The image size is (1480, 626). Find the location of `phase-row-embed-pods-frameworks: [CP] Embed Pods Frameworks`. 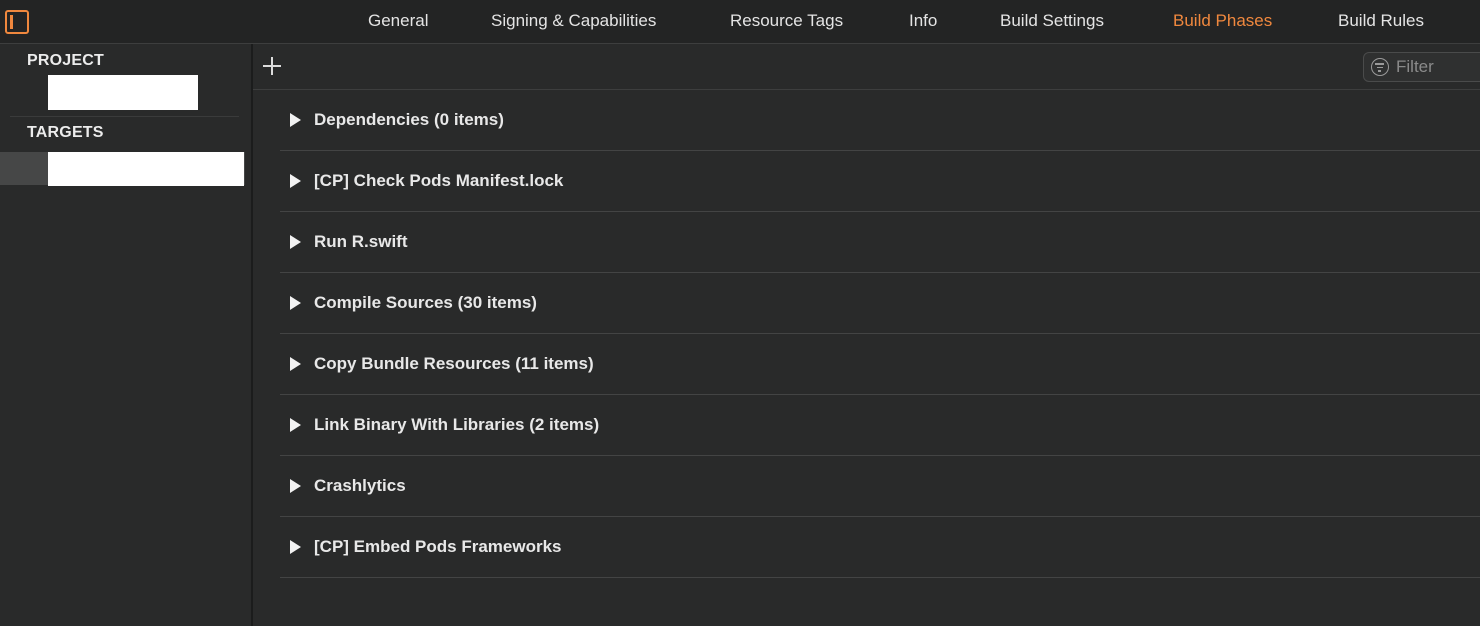

phase-row-embed-pods-frameworks: [CP] Embed Pods Frameworks is located at coordinates (880, 547).